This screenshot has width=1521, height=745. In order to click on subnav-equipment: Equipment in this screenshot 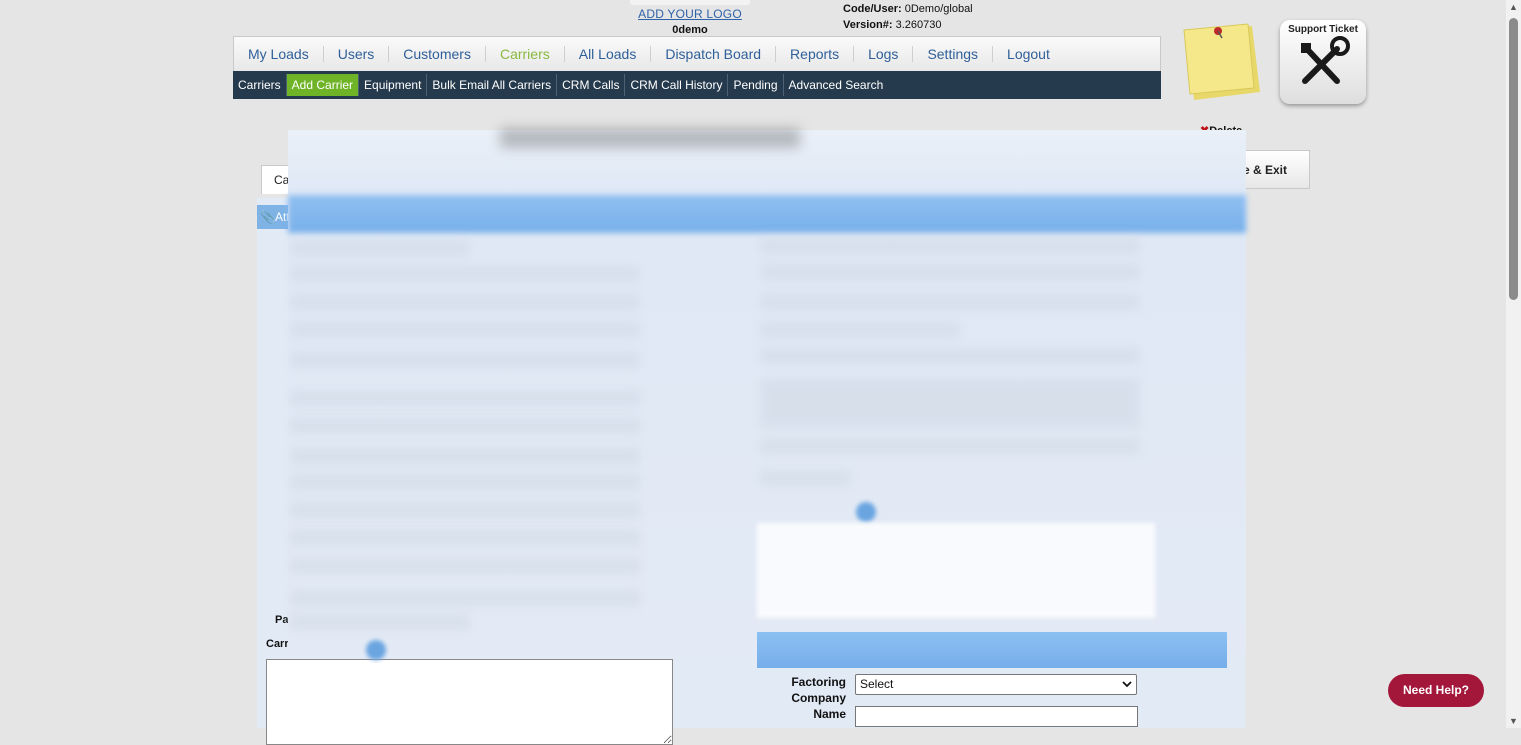, I will do `click(393, 85)`.